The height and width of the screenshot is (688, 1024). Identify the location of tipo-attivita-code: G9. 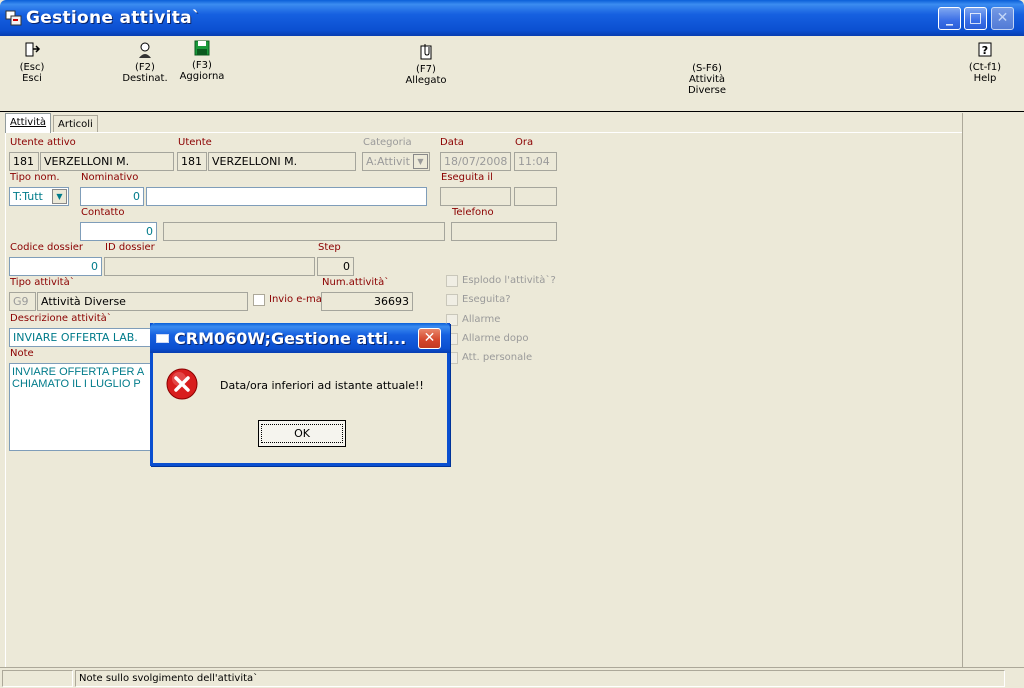
(22, 301).